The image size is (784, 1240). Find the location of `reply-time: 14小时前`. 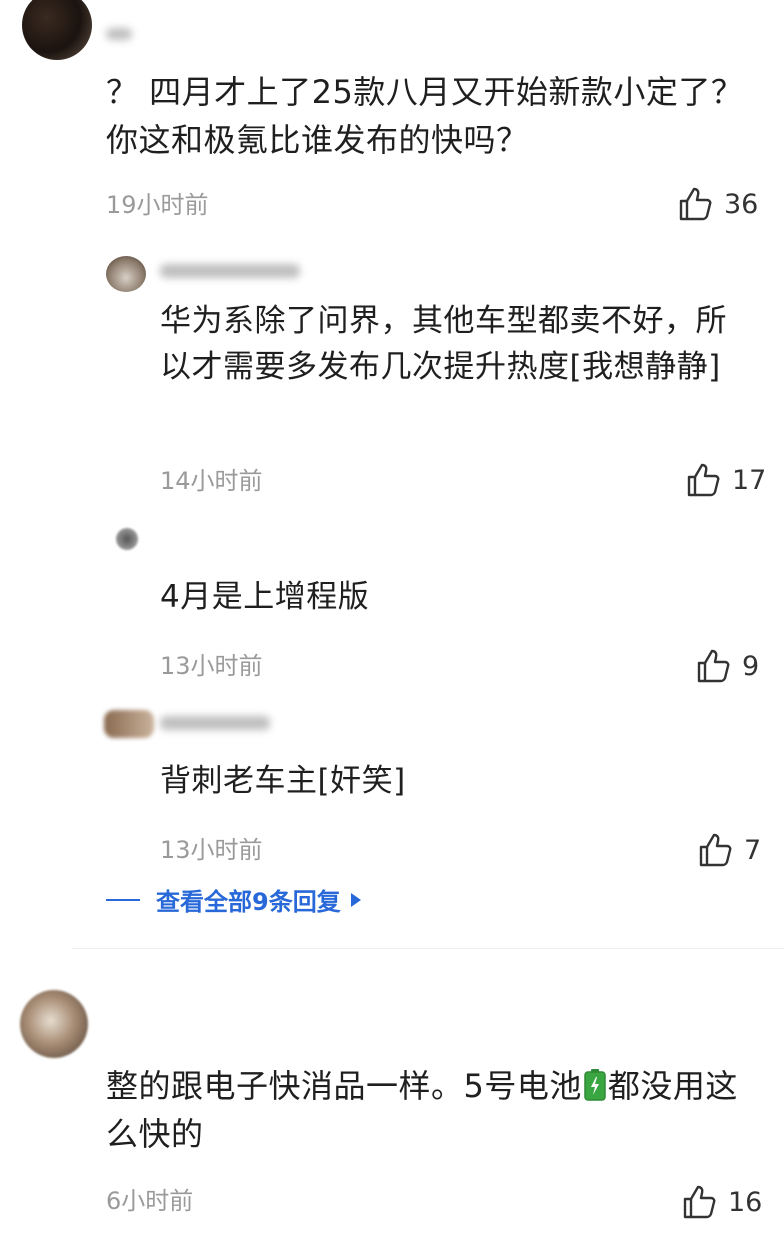

reply-time: 14小时前 is located at coordinates (211, 481).